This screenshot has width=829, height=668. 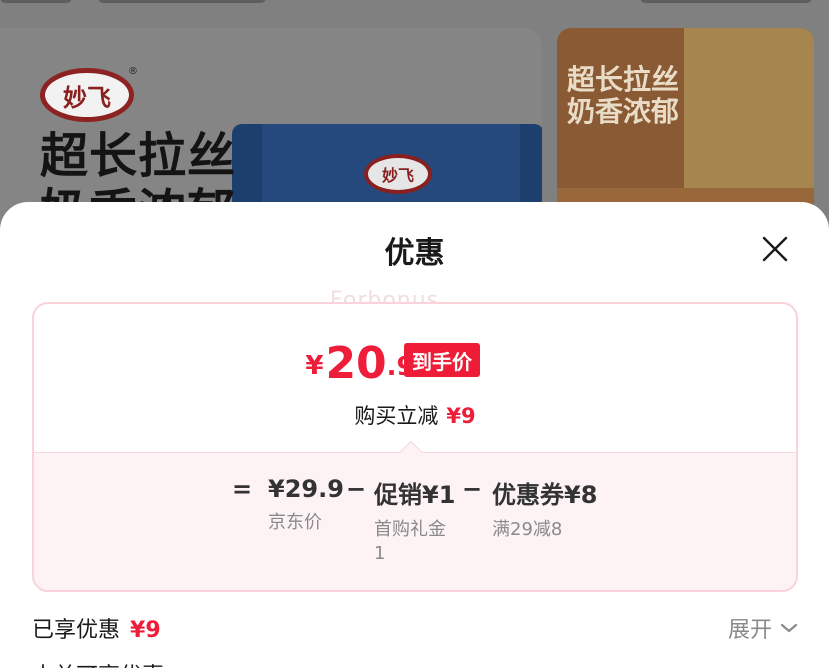 What do you see at coordinates (398, 174) in the screenshot?
I see `package-logo: 妙飞` at bounding box center [398, 174].